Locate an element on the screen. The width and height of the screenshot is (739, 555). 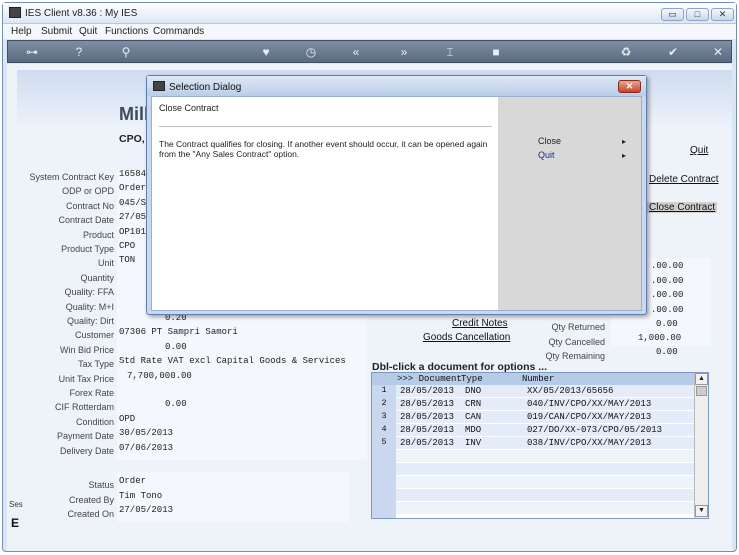
field-label: Contract No is located at coordinates (89, 206).